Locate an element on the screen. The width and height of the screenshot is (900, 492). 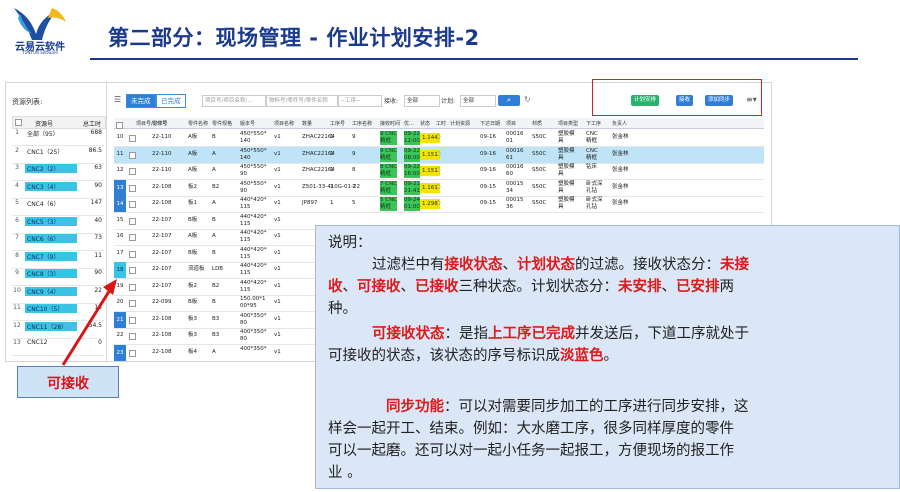
note-line-4: 可接收状态：是指上工序已完成并发送后，下道工序就处于 is located at coordinates (560, 334).